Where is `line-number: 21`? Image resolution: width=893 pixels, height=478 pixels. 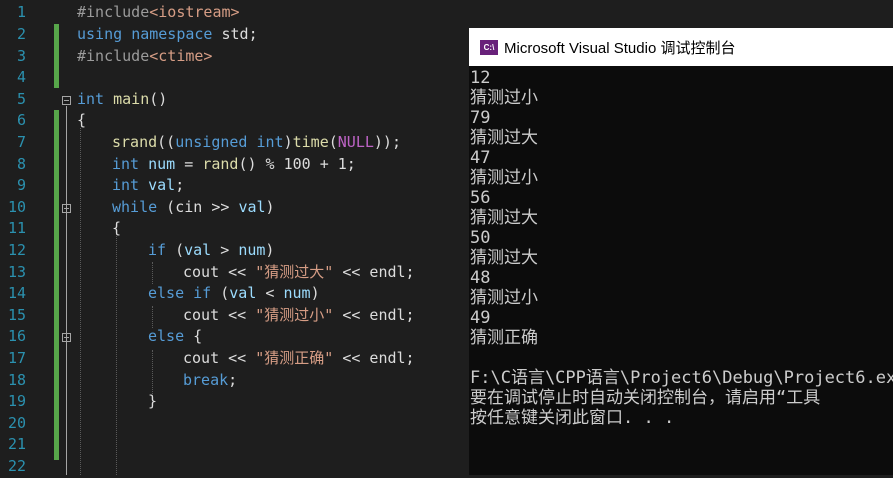 line-number: 21 is located at coordinates (16, 444).